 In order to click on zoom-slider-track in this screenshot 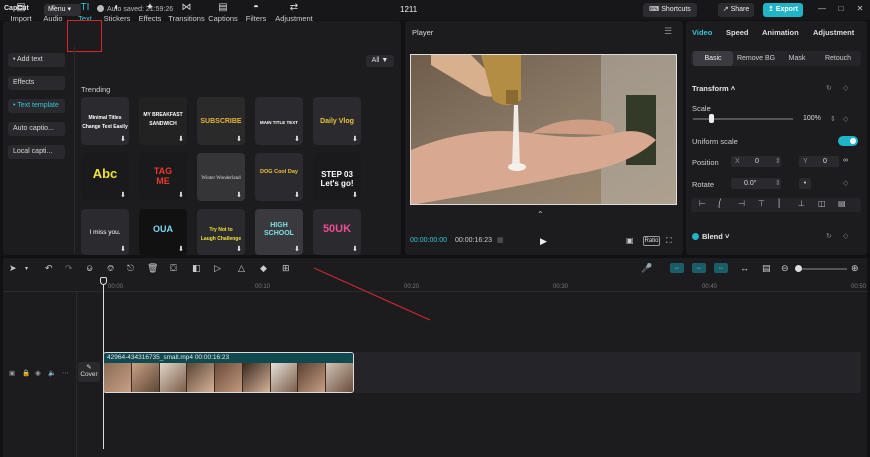, I will do `click(821, 269)`.